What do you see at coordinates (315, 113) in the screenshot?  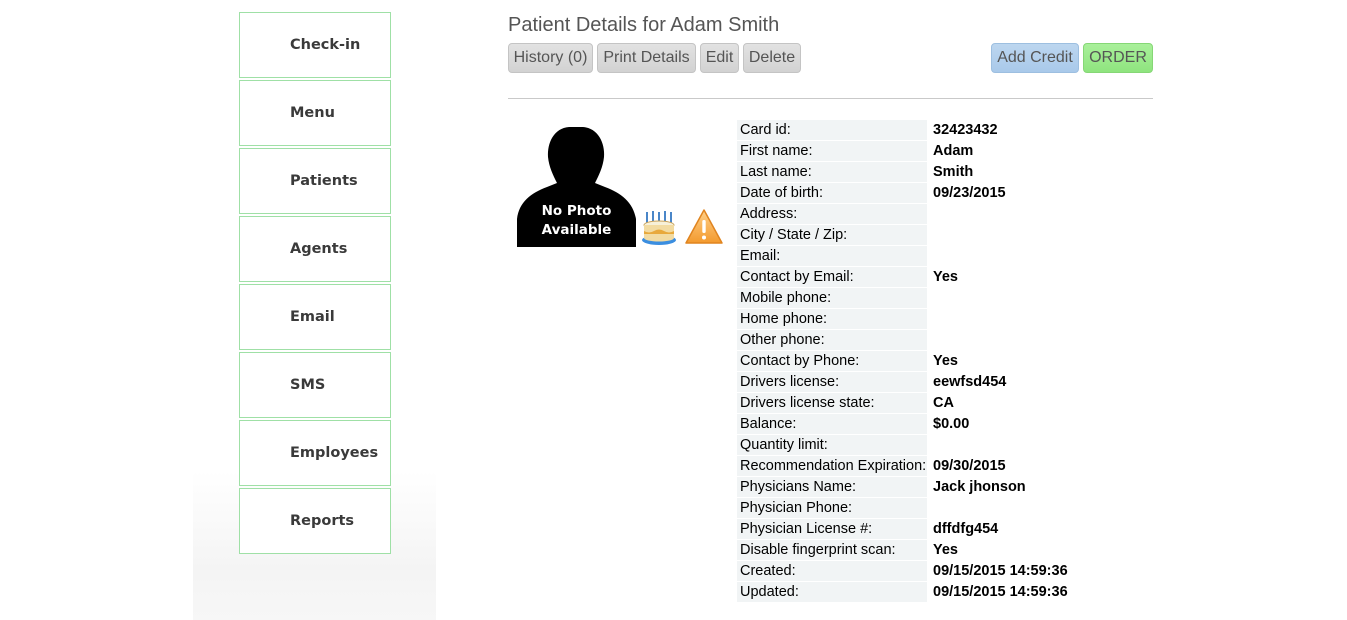 I see `nav-menu-button: Menu` at bounding box center [315, 113].